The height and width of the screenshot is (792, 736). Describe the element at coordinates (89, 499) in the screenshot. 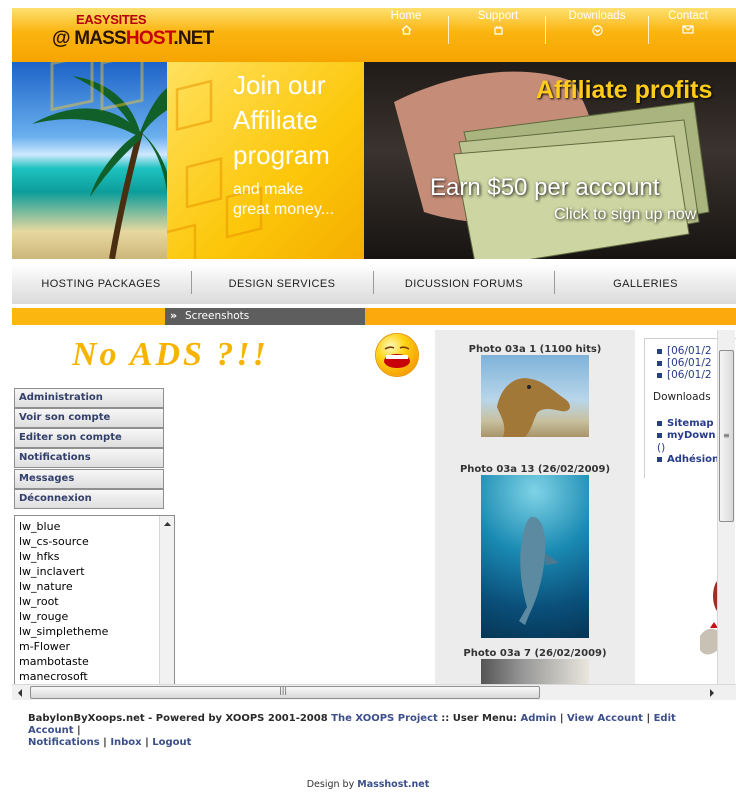

I see `menu-logout: Déconnexion` at that location.